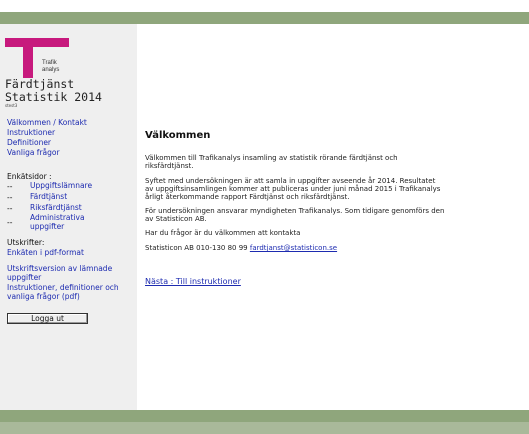 This screenshot has height=434, width=529. What do you see at coordinates (38, 58) in the screenshot?
I see `trafikanalys-logo: Trafik analys` at bounding box center [38, 58].